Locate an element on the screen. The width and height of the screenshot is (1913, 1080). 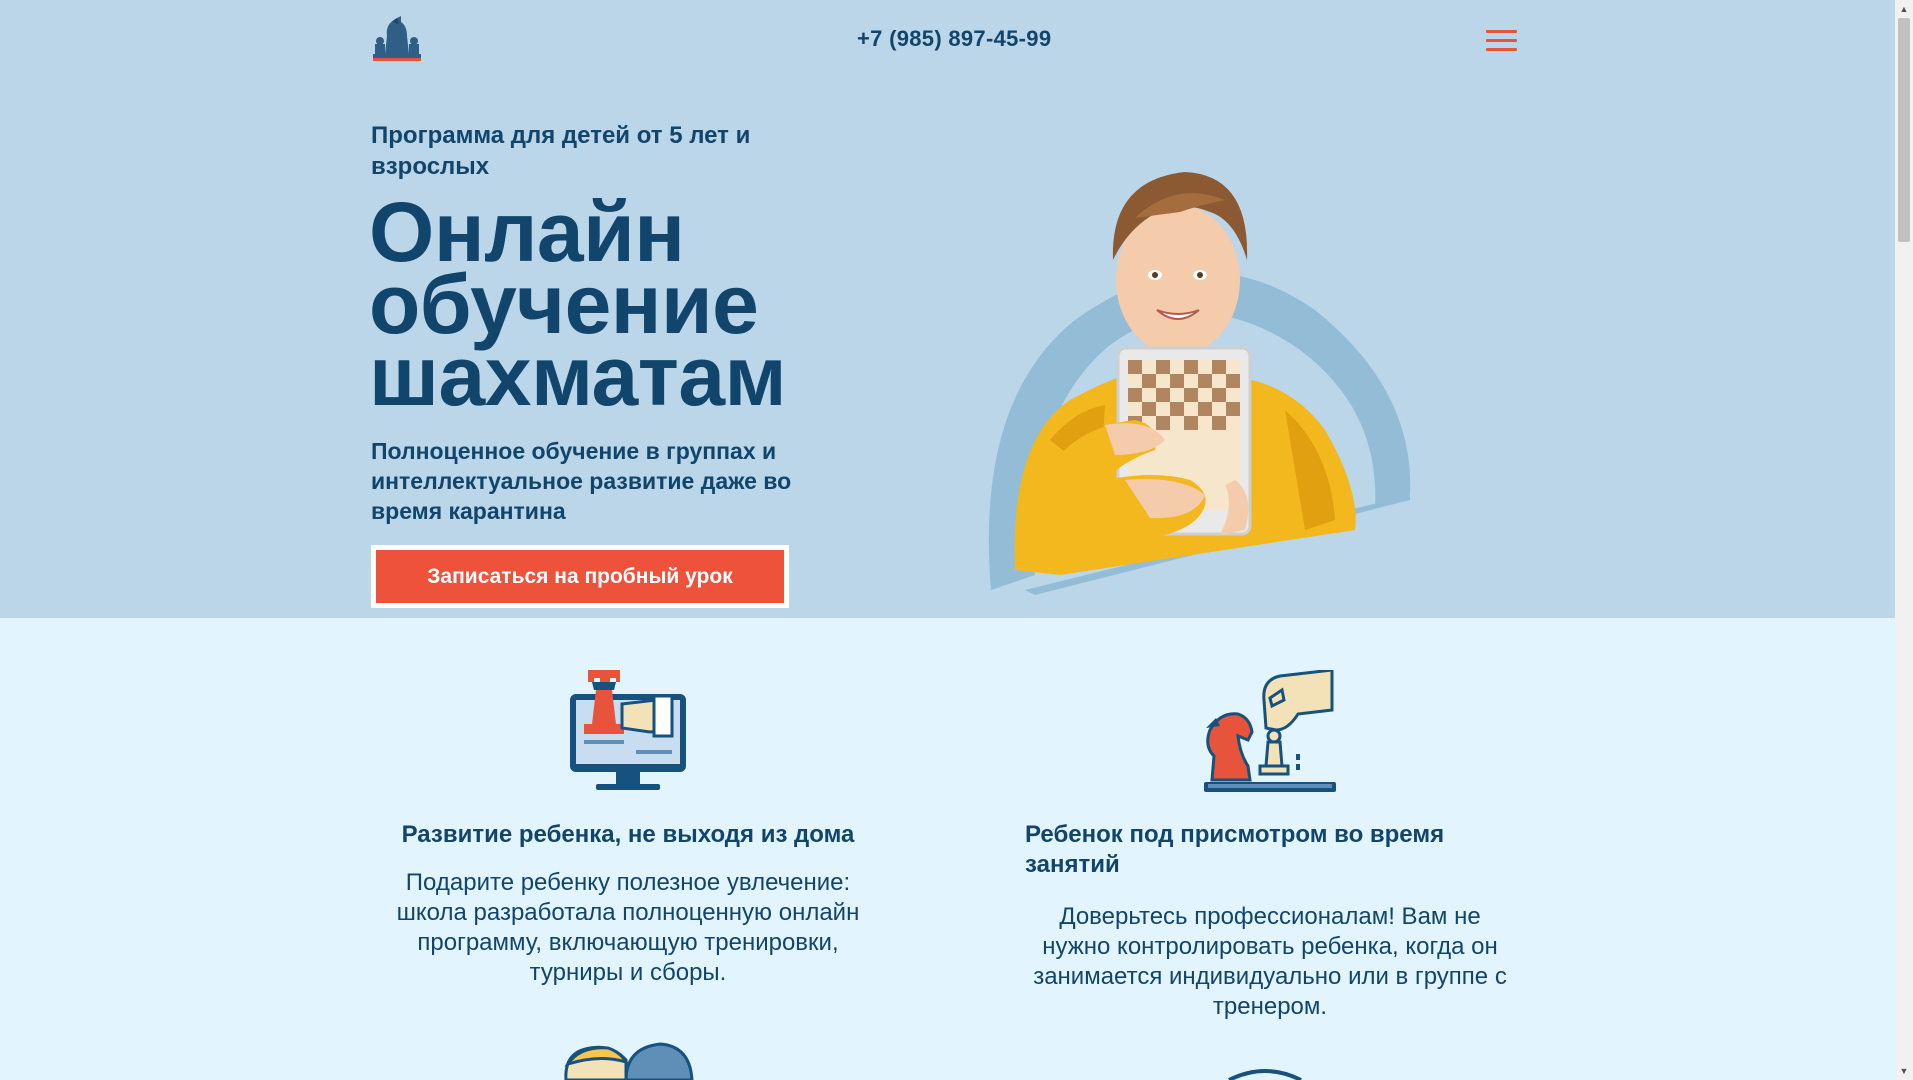
hero-title-line: шахматам is located at coordinates (578, 376).